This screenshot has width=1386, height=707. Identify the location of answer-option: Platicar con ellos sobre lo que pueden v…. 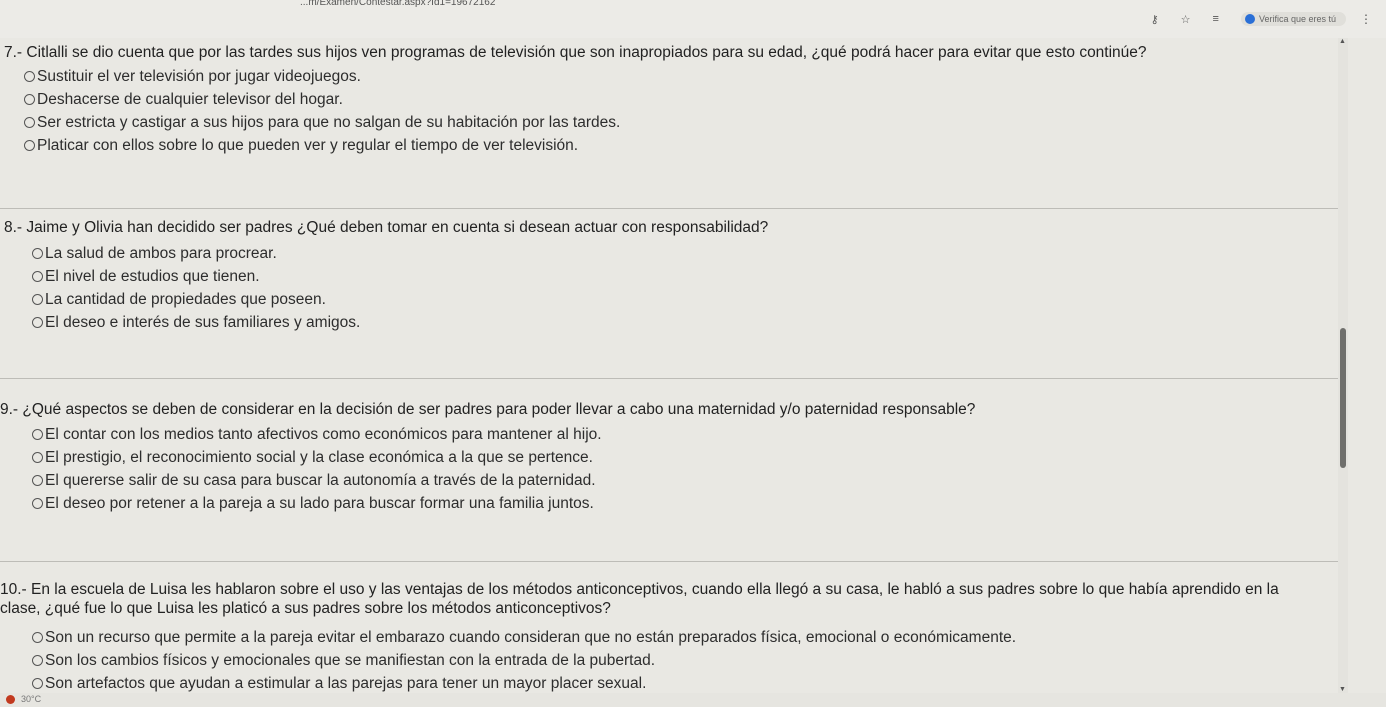
(682, 145).